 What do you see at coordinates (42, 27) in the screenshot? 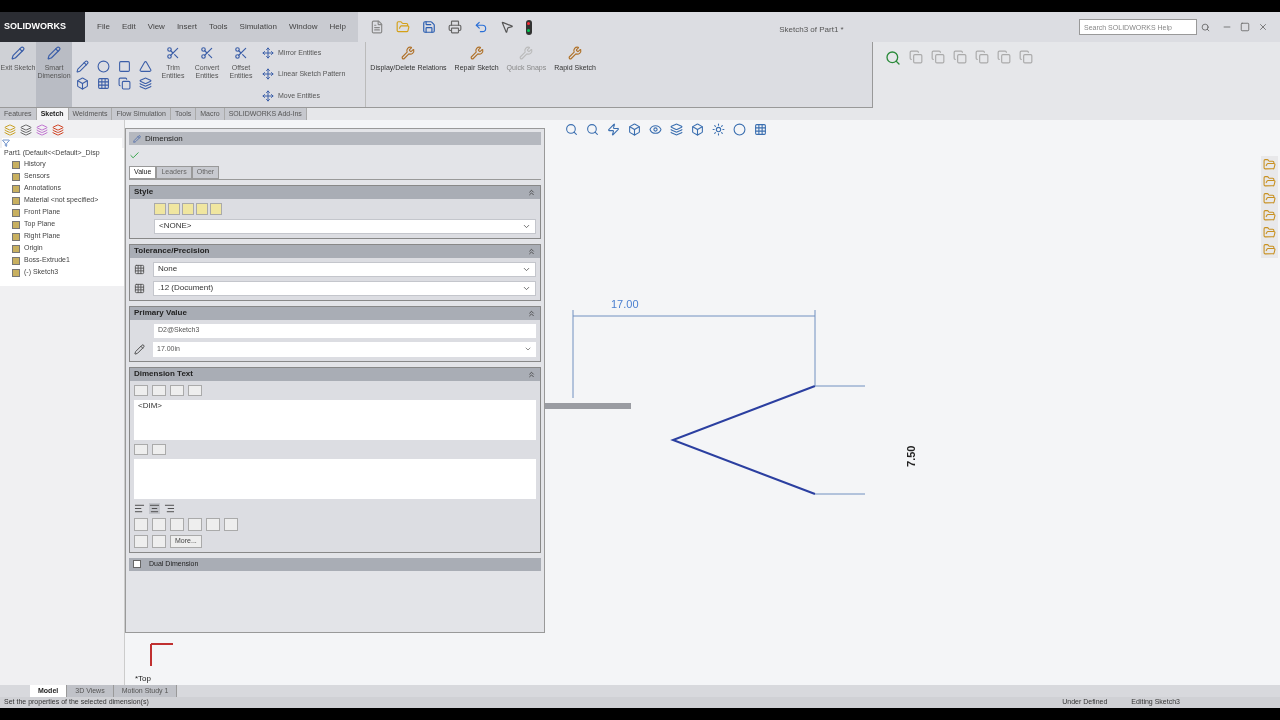
I see `logo: SOLIDWORKS` at bounding box center [42, 27].